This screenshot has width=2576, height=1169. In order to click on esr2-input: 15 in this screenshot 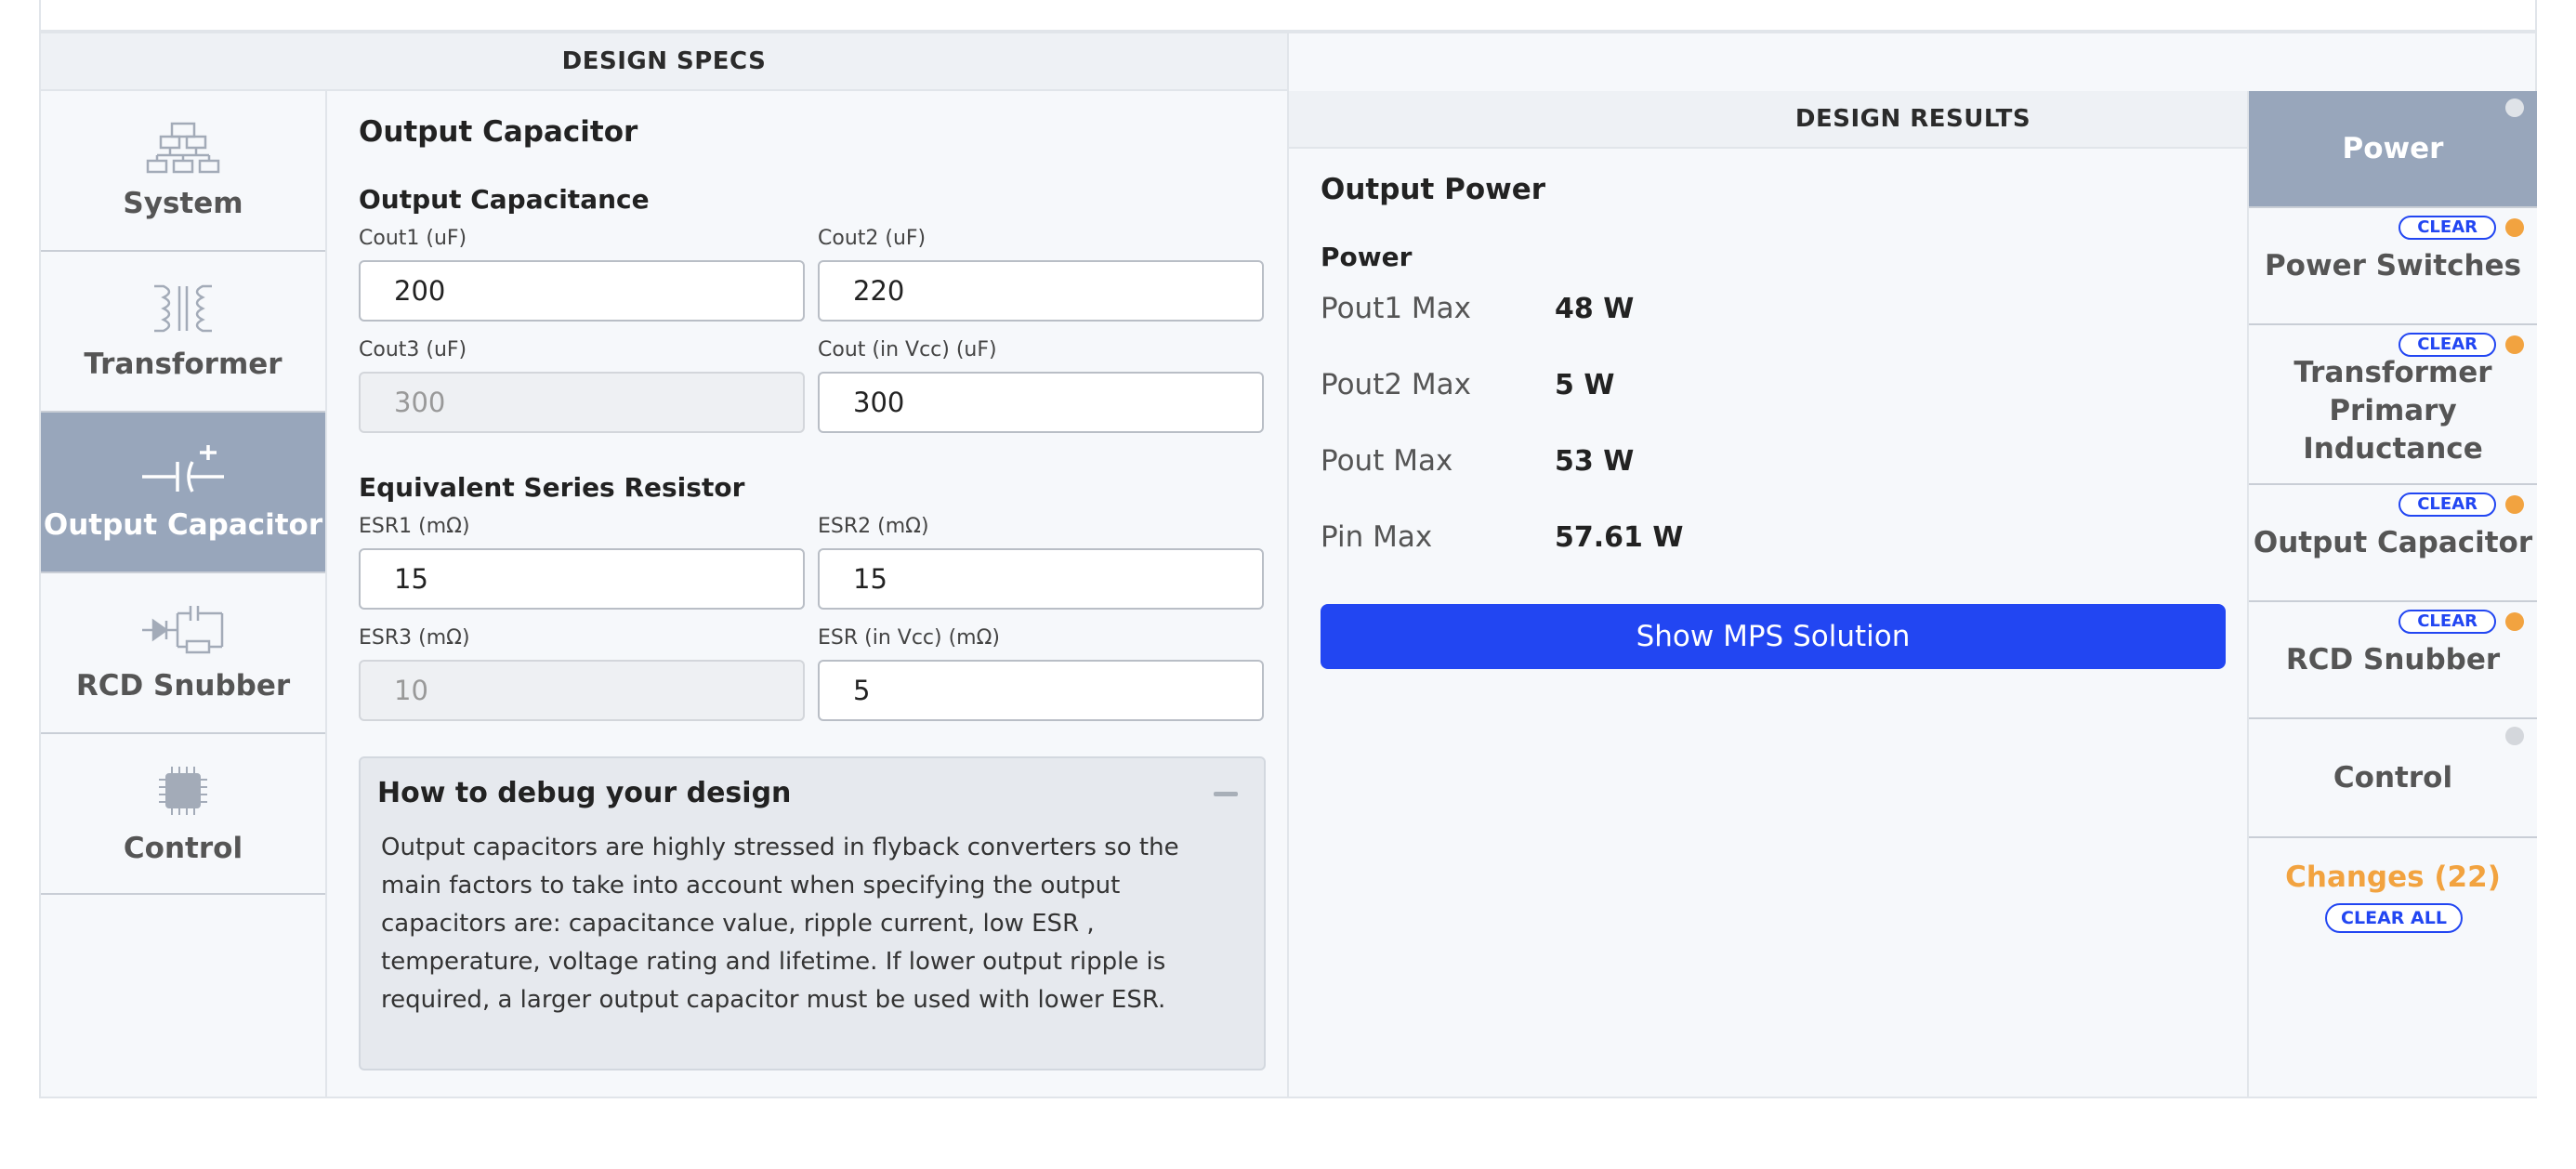, I will do `click(1041, 579)`.